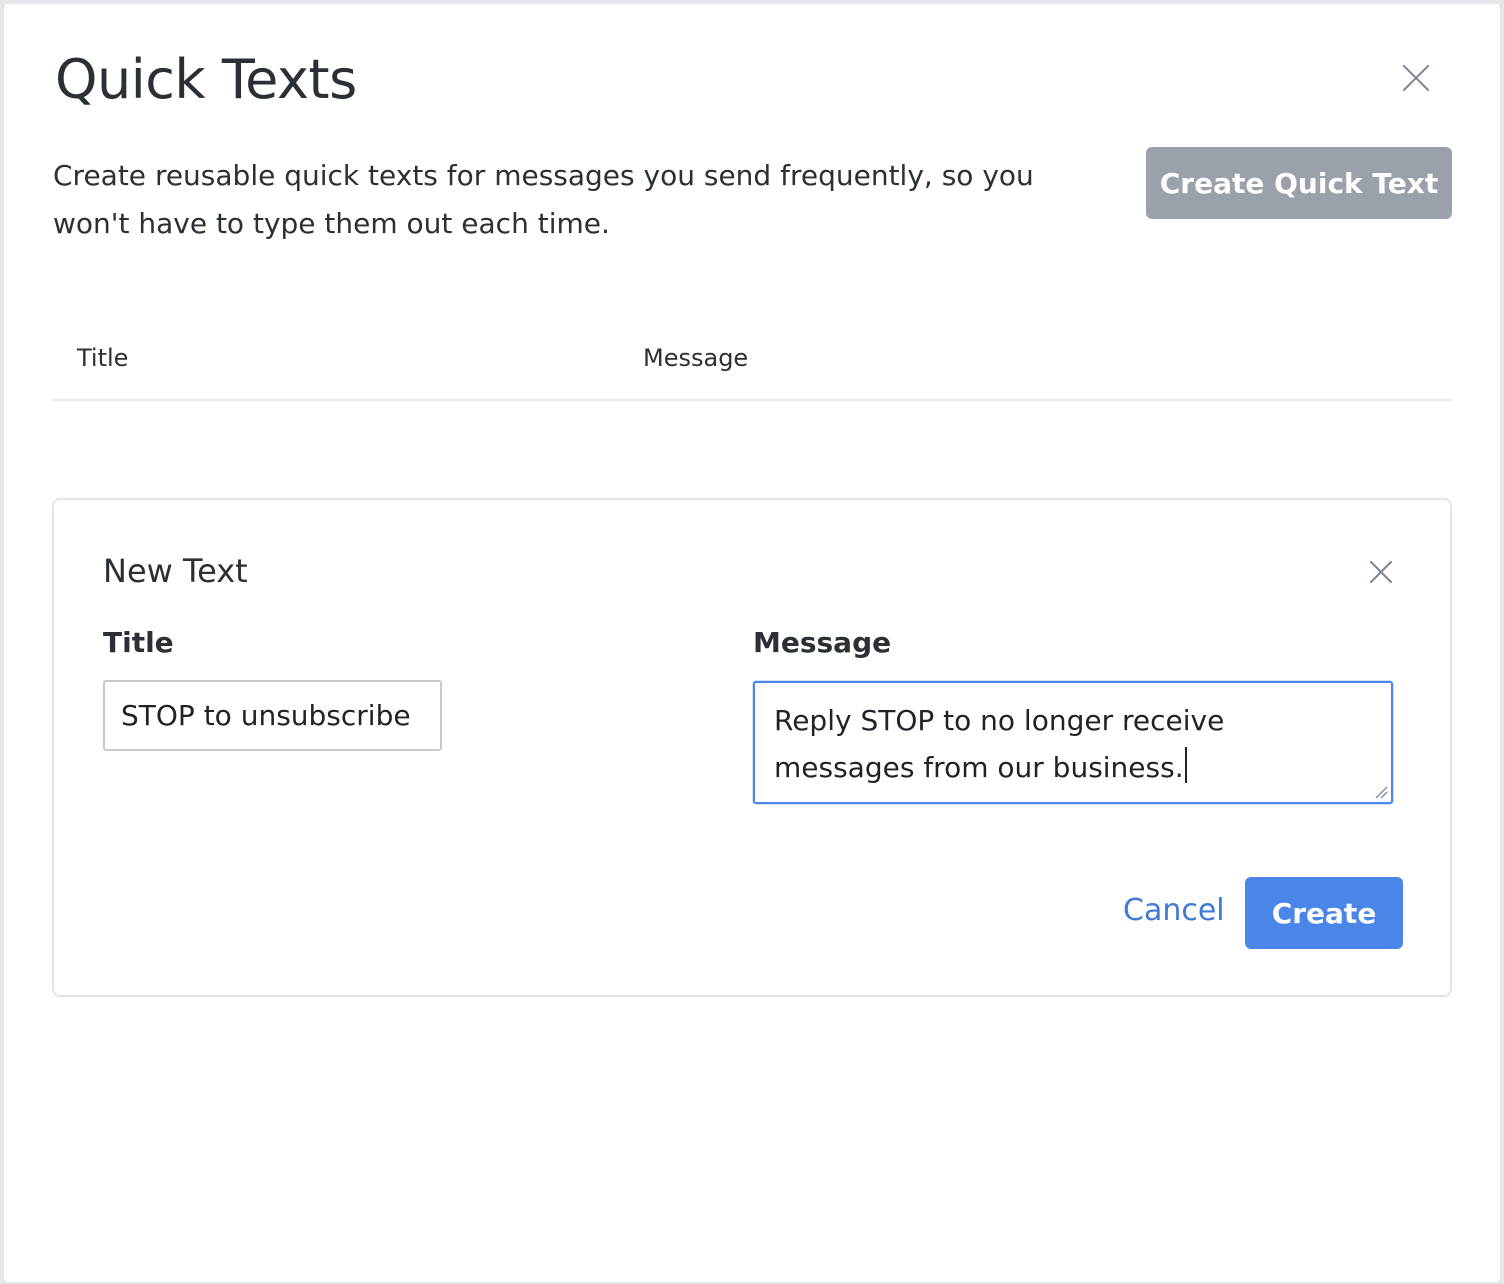  Describe the element at coordinates (1416, 78) in the screenshot. I see `close-icon` at that location.